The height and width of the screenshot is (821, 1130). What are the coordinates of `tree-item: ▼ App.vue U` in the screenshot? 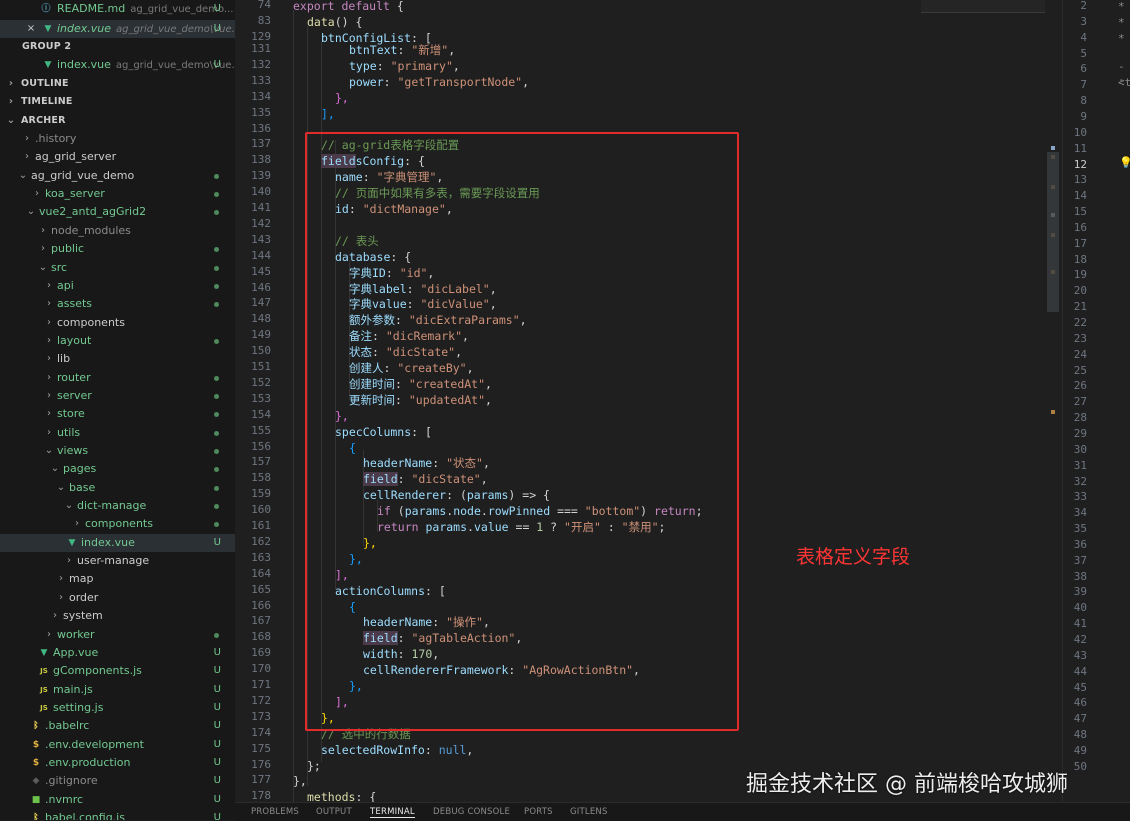 It's located at (117, 653).